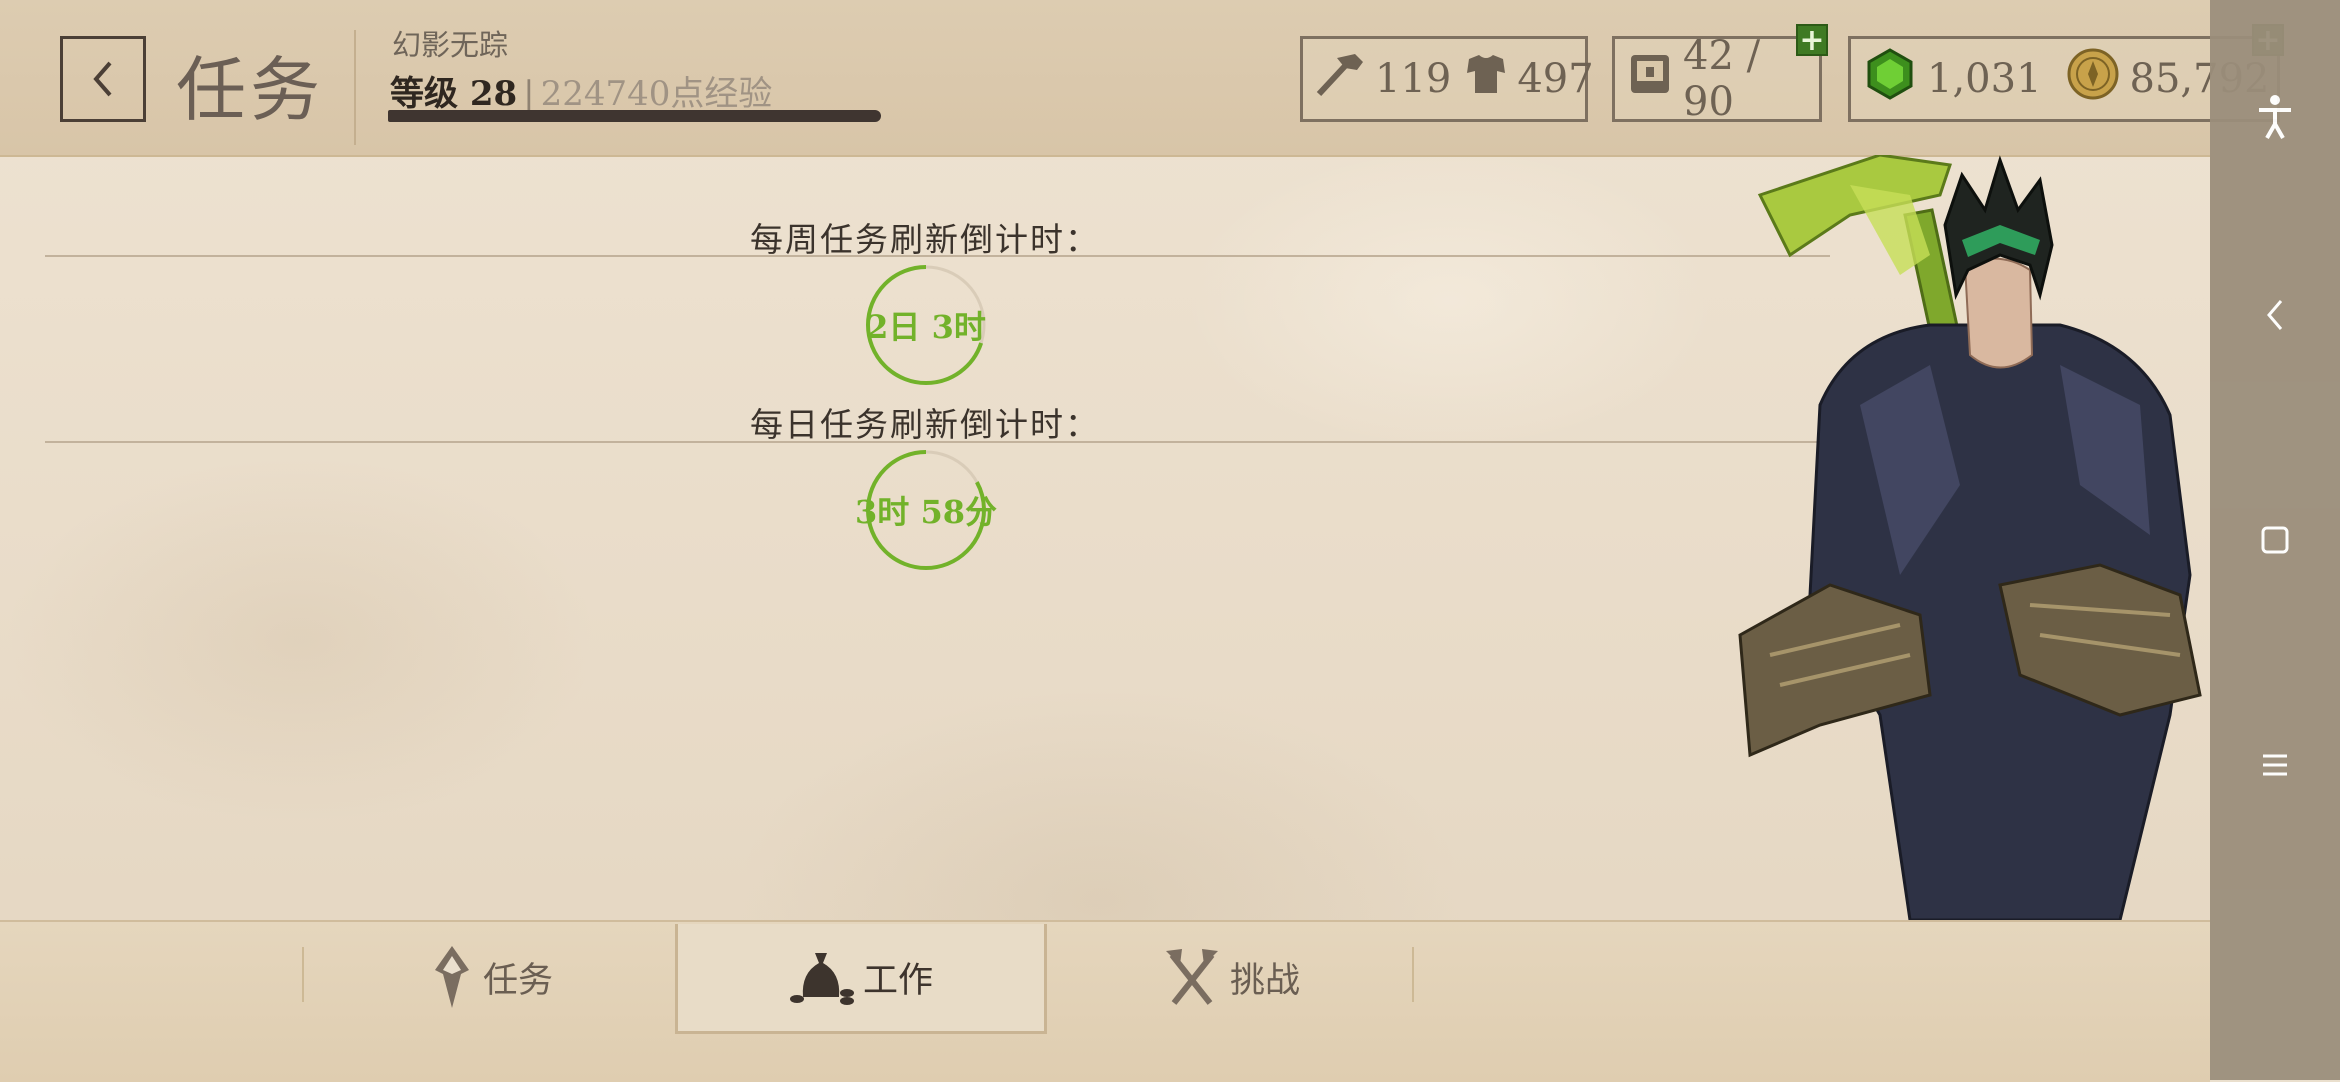 The height and width of the screenshot is (1082, 2340). What do you see at coordinates (1984, 79) in the screenshot?
I see `gem-count: 1,031` at bounding box center [1984, 79].